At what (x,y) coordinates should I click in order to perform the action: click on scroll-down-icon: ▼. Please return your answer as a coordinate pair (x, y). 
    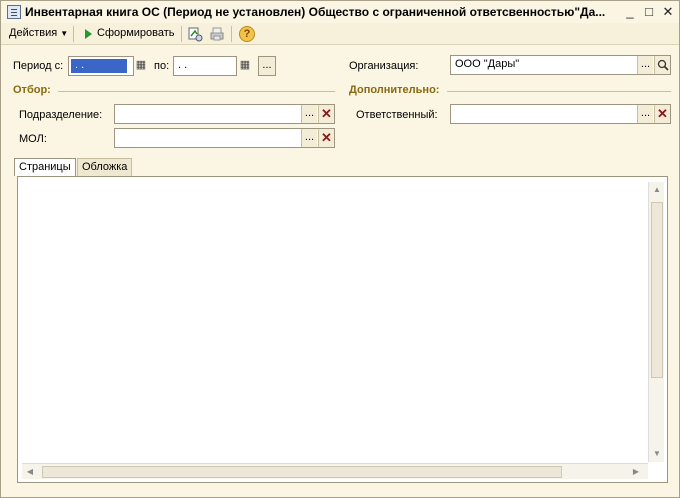
    Looking at the image, I should click on (657, 454).